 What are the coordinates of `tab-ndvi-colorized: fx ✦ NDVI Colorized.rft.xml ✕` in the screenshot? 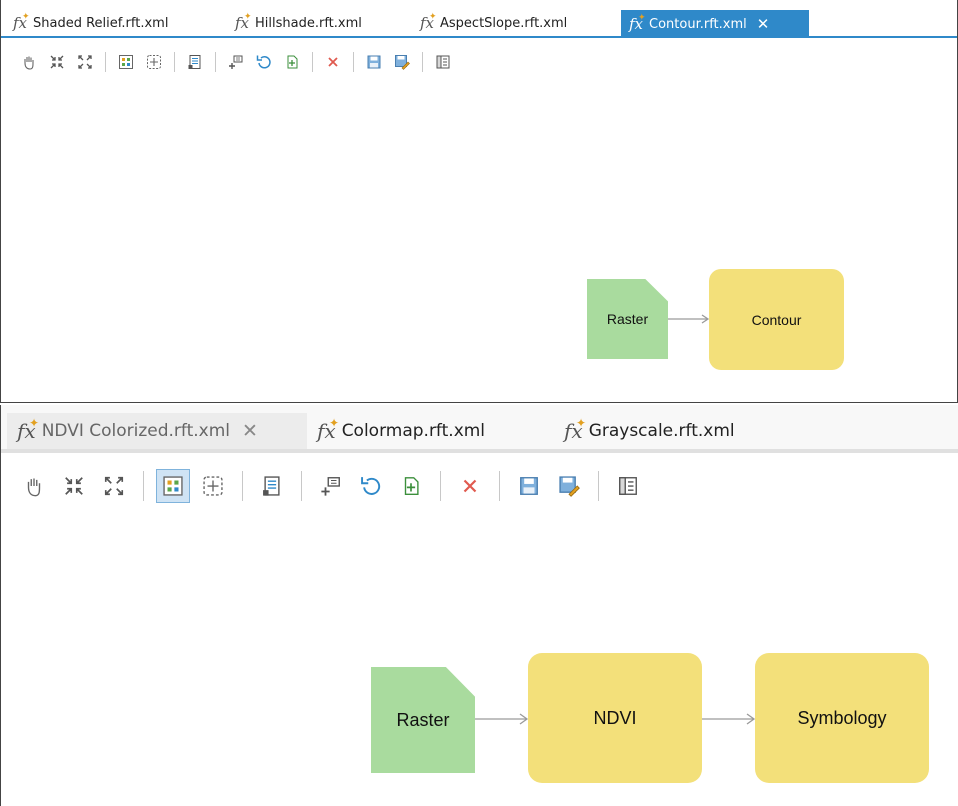 It's located at (157, 431).